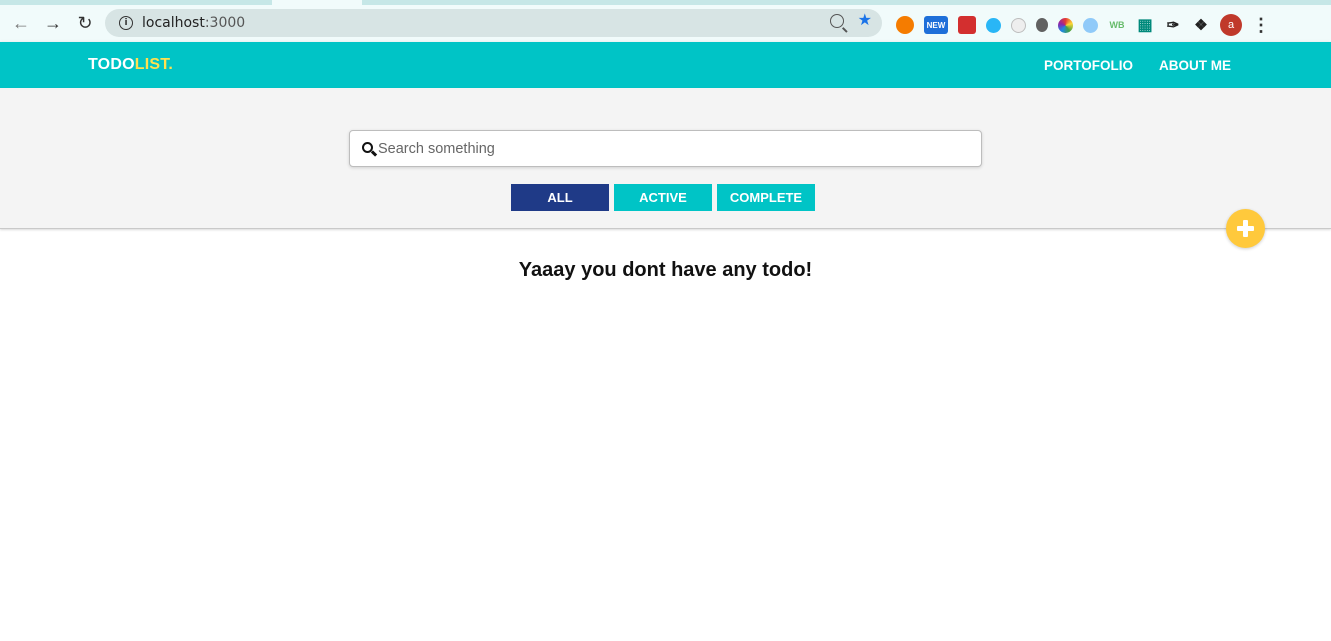 Image resolution: width=1331 pixels, height=641 pixels. Describe the element at coordinates (1042, 25) in the screenshot. I see `bug-ext-icon` at that location.